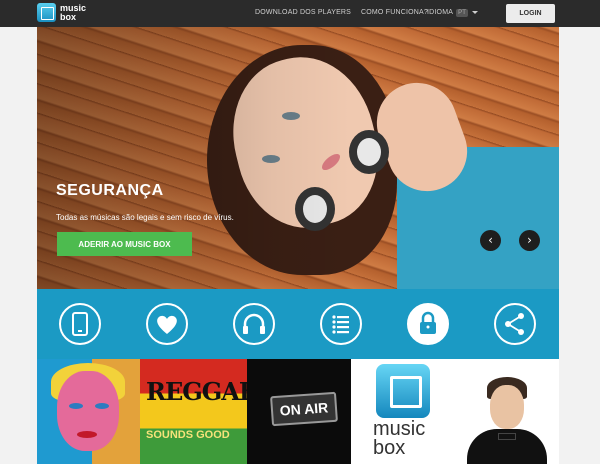  Describe the element at coordinates (193, 411) in the screenshot. I see `album-tile-reggae: REGGAE SOUNDS GOOD` at that location.